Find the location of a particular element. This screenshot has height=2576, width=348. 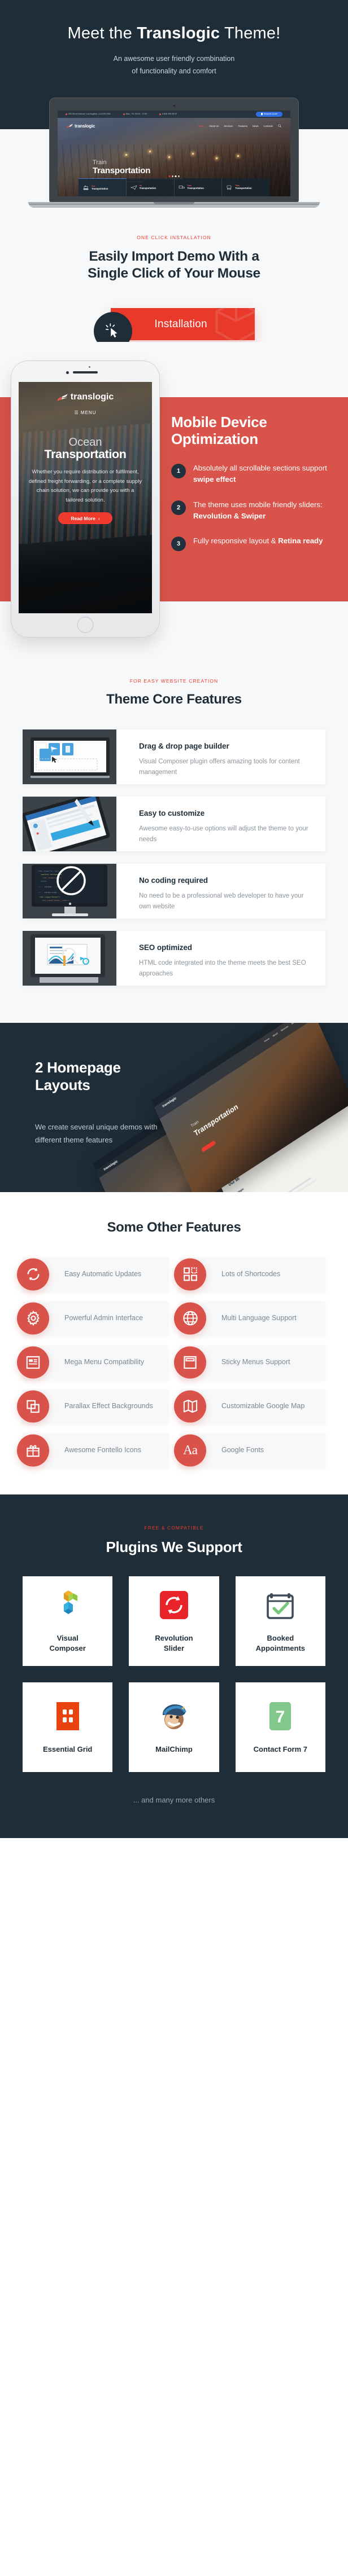

preview-menu-item-about: About Us is located at coordinates (214, 127).